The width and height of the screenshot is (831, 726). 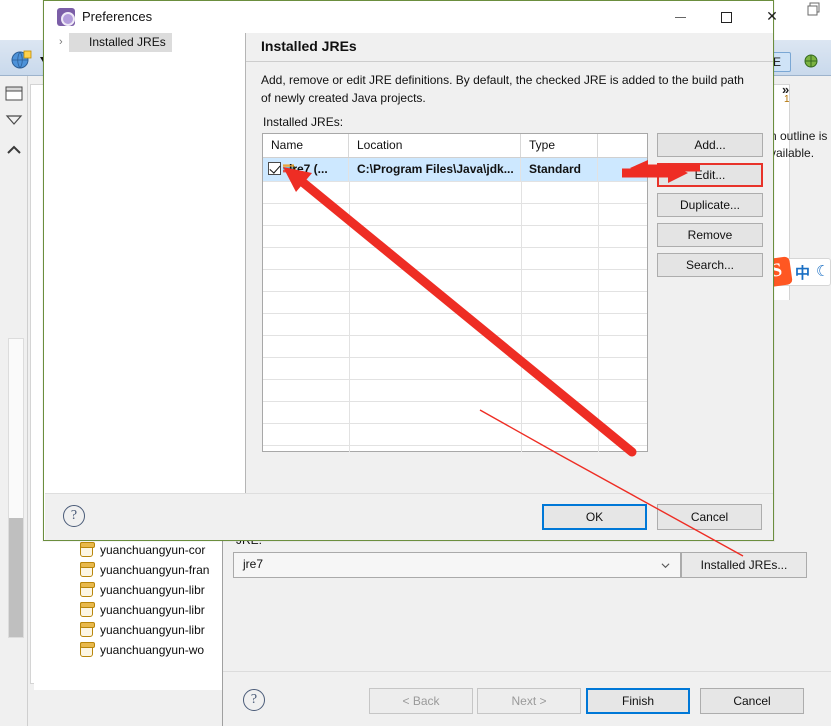 I want to click on ime-mode-icon: ☾, so click(x=822, y=271).